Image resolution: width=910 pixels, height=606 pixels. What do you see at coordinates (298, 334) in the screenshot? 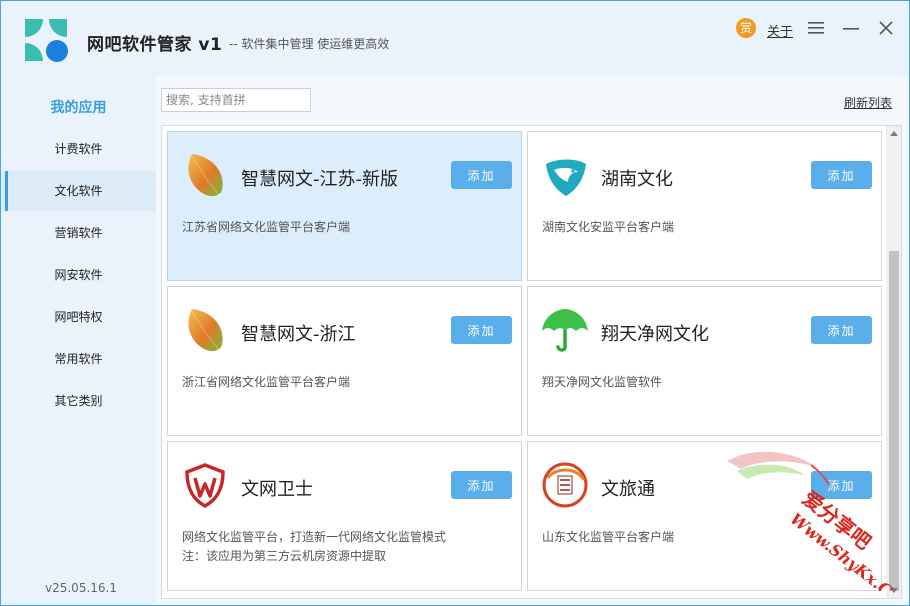
I see `app-name: 智慧网文-浙江` at bounding box center [298, 334].